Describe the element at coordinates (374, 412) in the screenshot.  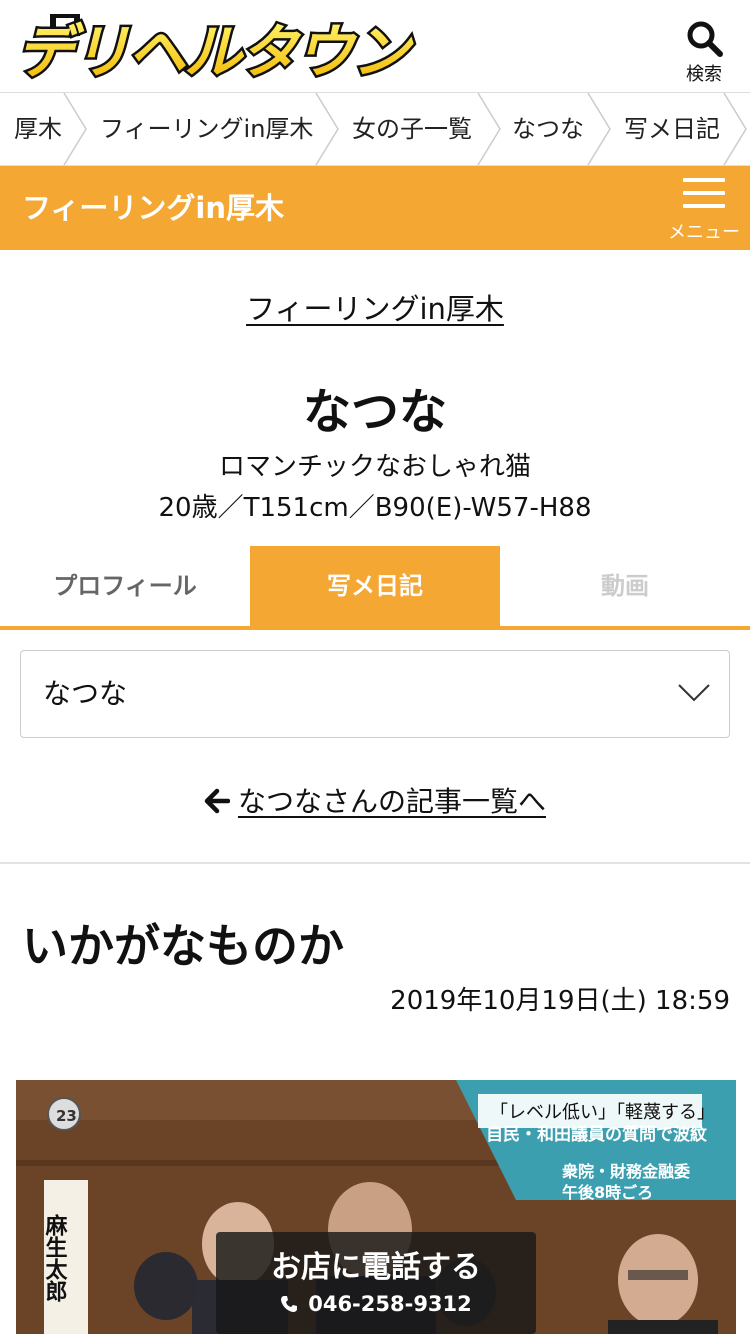
I see `girl-name: なつな` at that location.